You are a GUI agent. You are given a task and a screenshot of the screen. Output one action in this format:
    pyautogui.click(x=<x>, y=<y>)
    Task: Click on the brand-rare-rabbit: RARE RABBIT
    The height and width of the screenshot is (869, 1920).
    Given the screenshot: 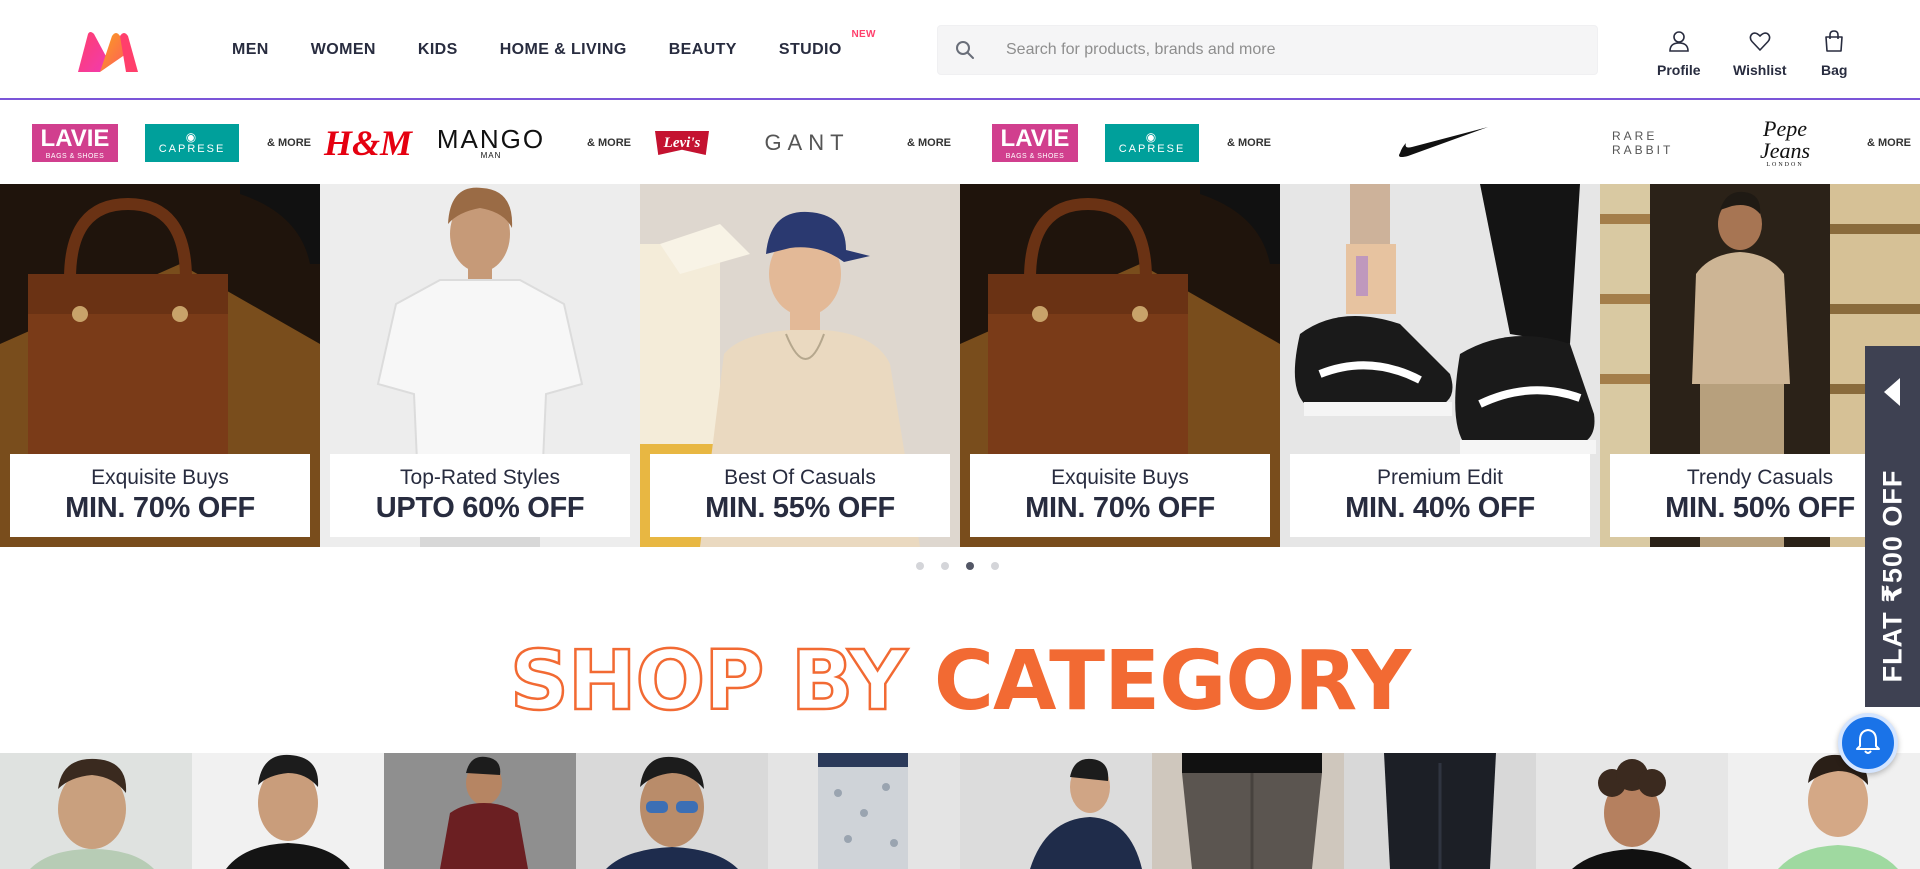 What is the action you would take?
    pyautogui.click(x=1662, y=143)
    